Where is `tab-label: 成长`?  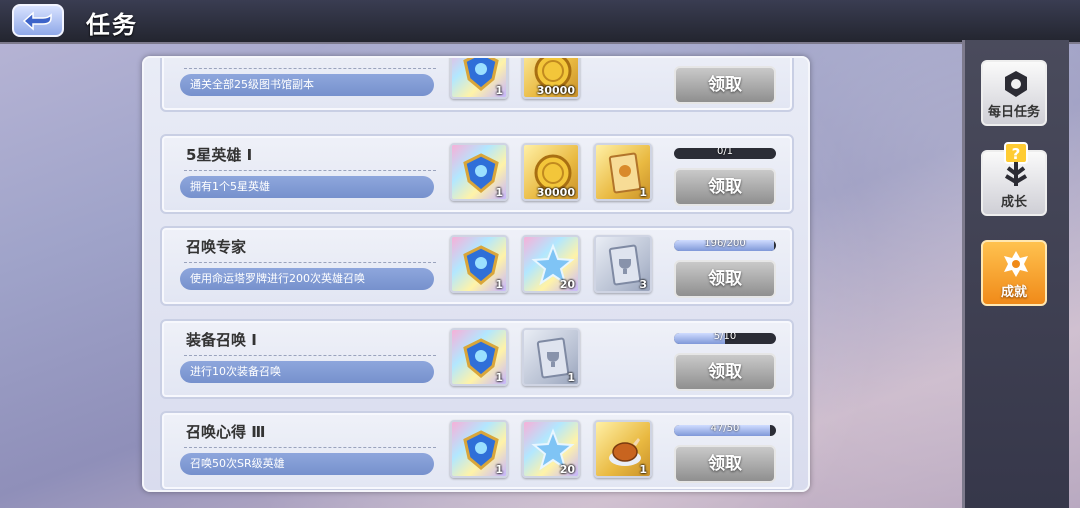
tab-label: 成长 is located at coordinates (1013, 202).